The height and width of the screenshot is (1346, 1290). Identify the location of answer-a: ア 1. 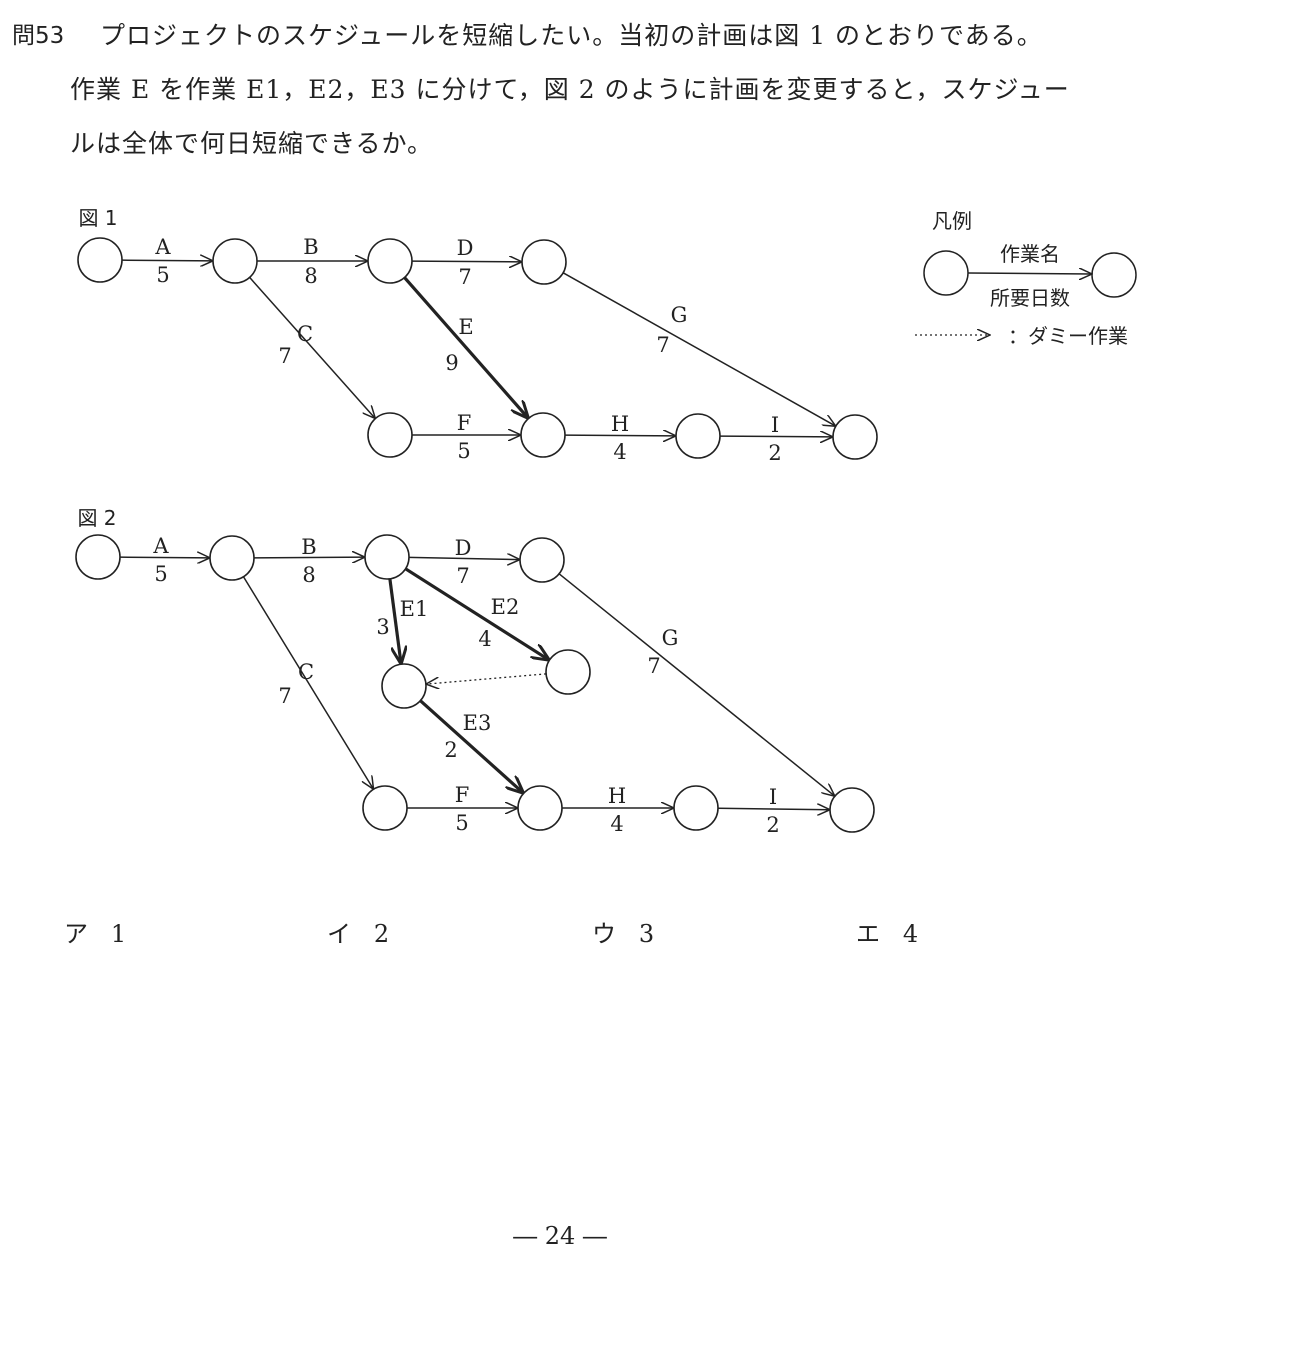
(95, 931).